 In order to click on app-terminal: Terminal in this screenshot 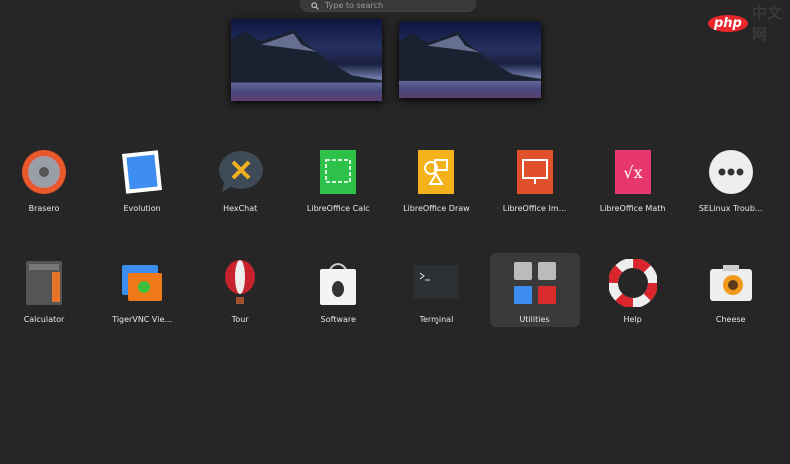, I will do `click(436, 290)`.